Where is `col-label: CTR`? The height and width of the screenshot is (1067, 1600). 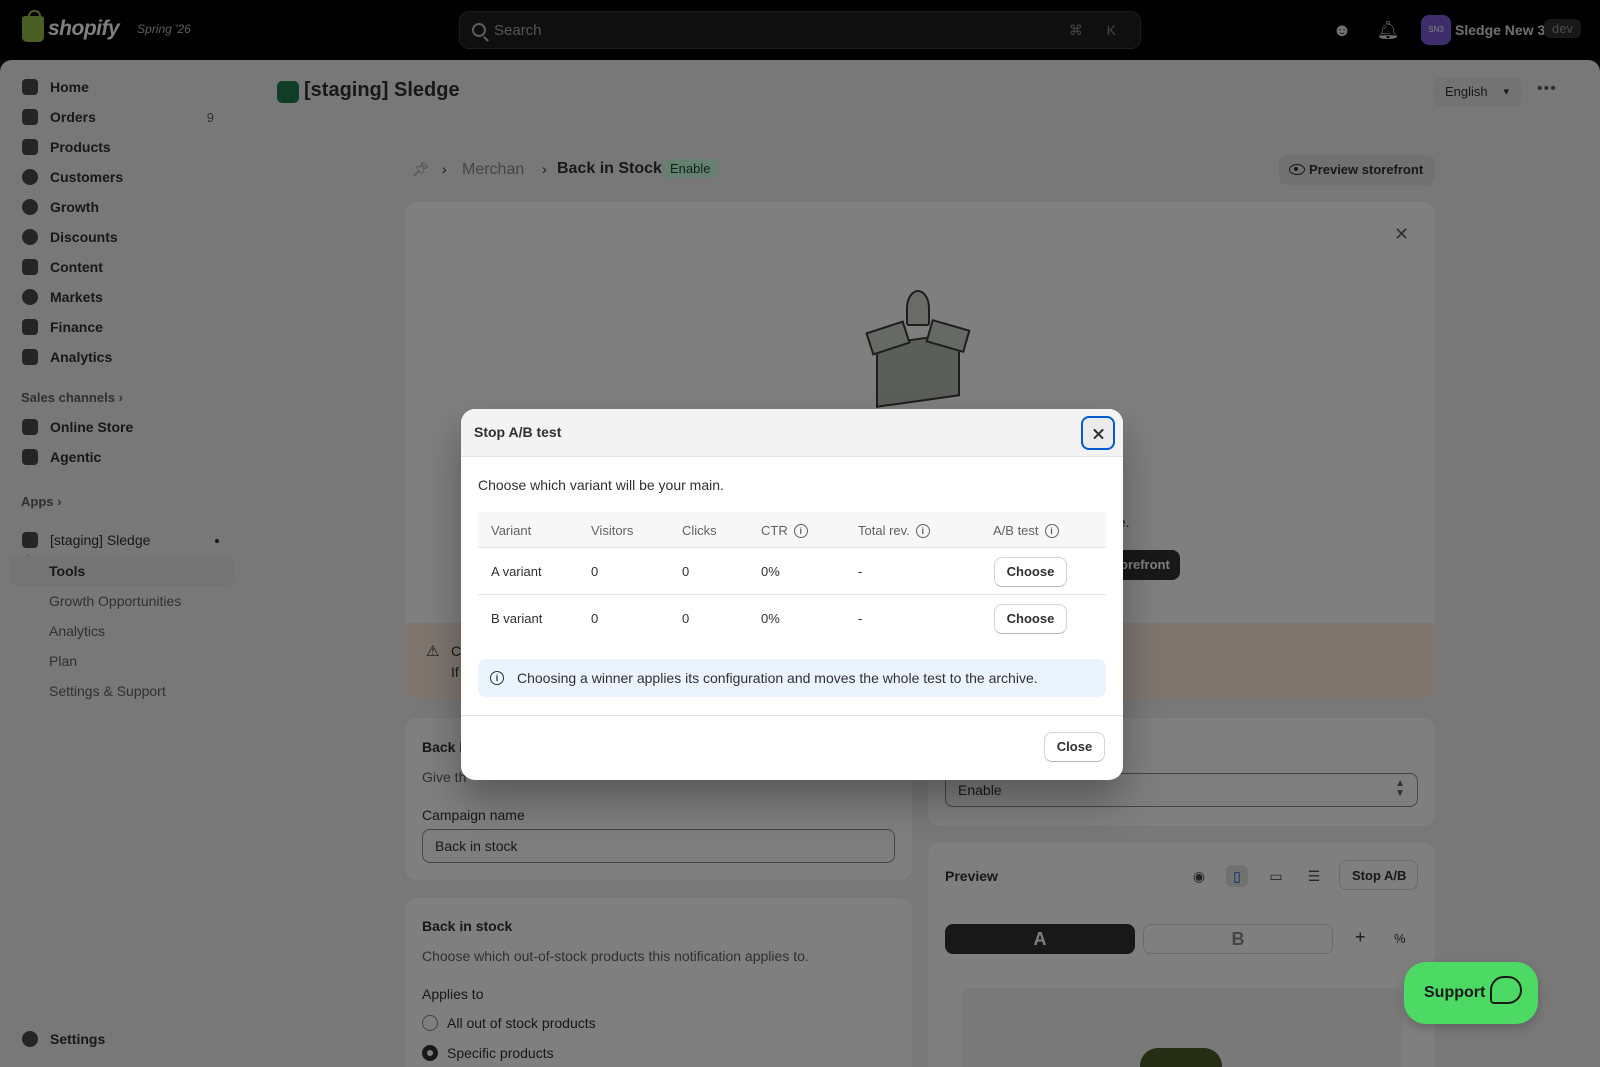 col-label: CTR is located at coordinates (774, 530).